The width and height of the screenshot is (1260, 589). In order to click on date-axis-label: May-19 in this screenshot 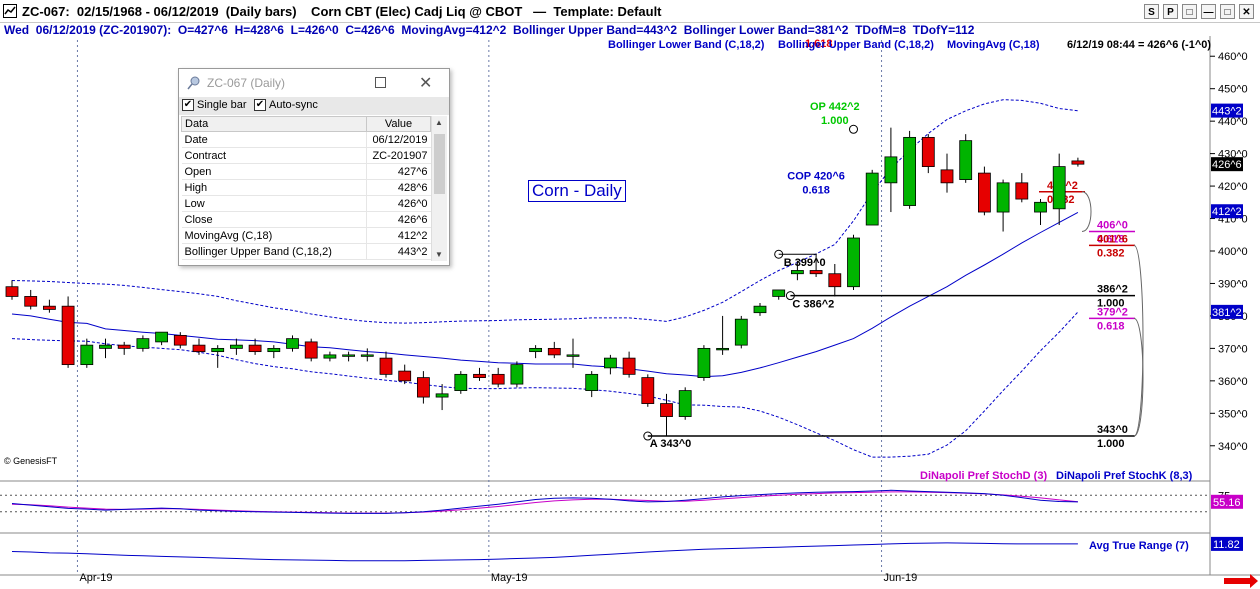, I will do `click(509, 578)`.